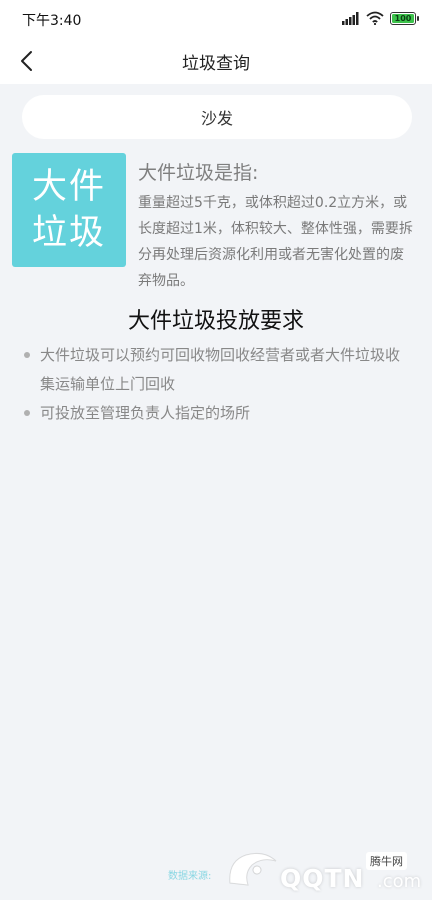  Describe the element at coordinates (68, 233) in the screenshot. I see `badge-line-2: 垃圾` at that location.